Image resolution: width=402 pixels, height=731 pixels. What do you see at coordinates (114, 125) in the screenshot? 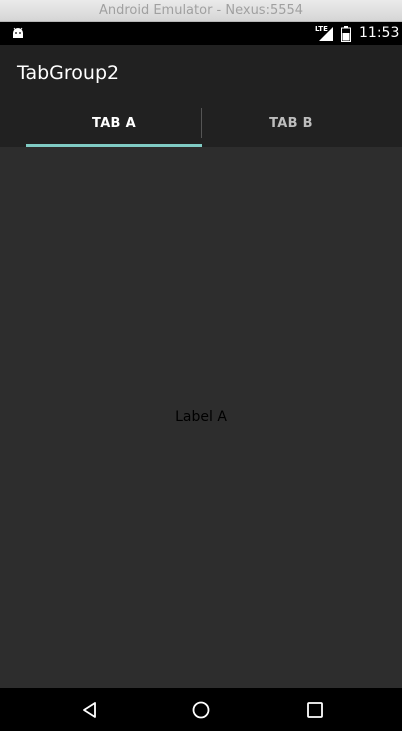
I see `tab-a: TAB A` at bounding box center [114, 125].